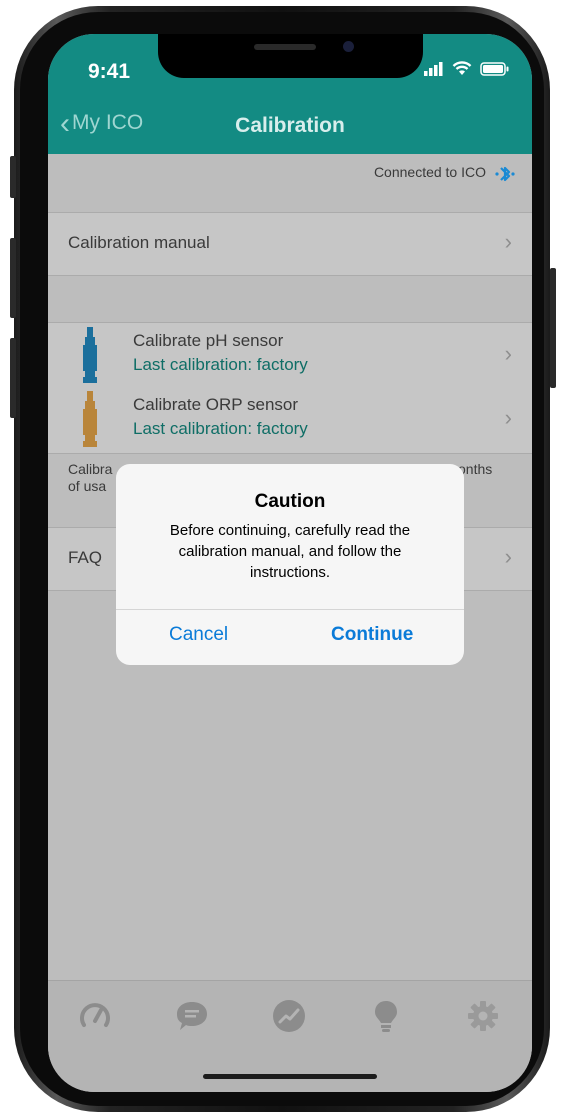 The width and height of the screenshot is (563, 1117). What do you see at coordinates (90, 419) in the screenshot?
I see `orp-probe-icon` at bounding box center [90, 419].